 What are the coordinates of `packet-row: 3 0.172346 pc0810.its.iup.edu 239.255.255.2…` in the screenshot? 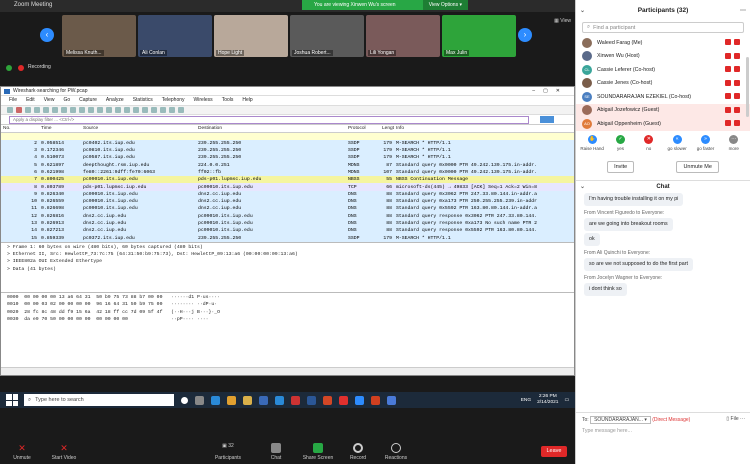 It's located at (287, 150).